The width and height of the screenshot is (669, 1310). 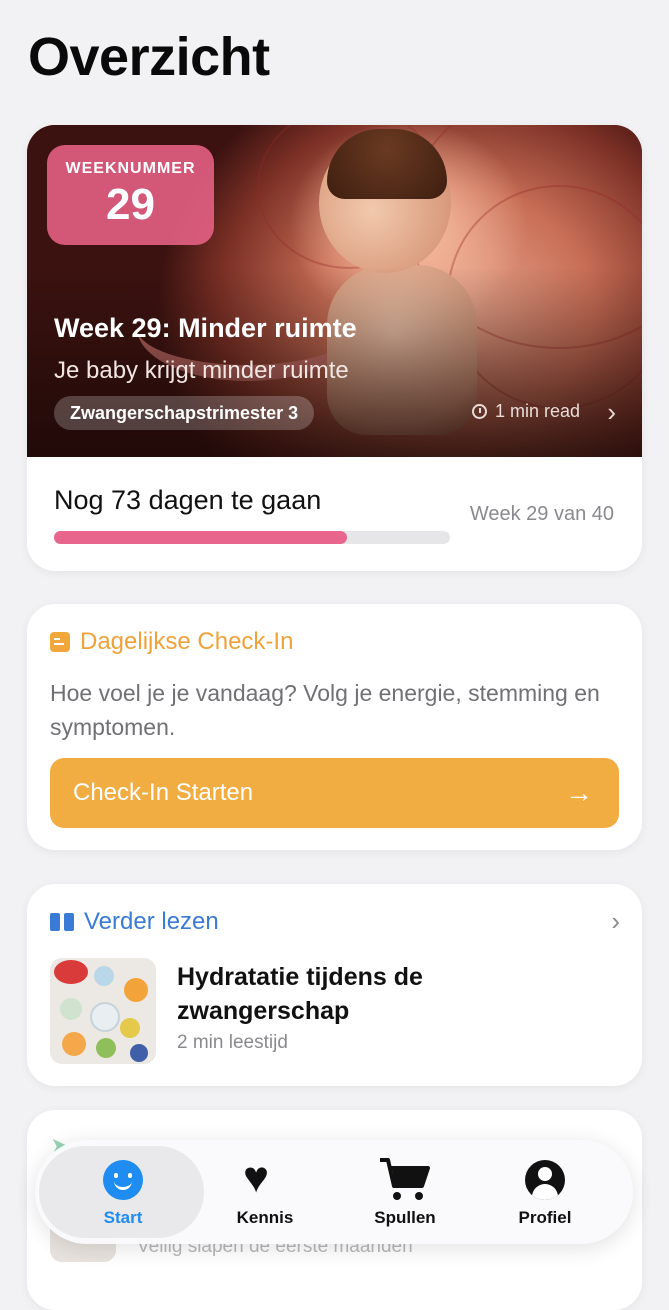 What do you see at coordinates (256, 1177) in the screenshot?
I see `heart-icon: ♥` at bounding box center [256, 1177].